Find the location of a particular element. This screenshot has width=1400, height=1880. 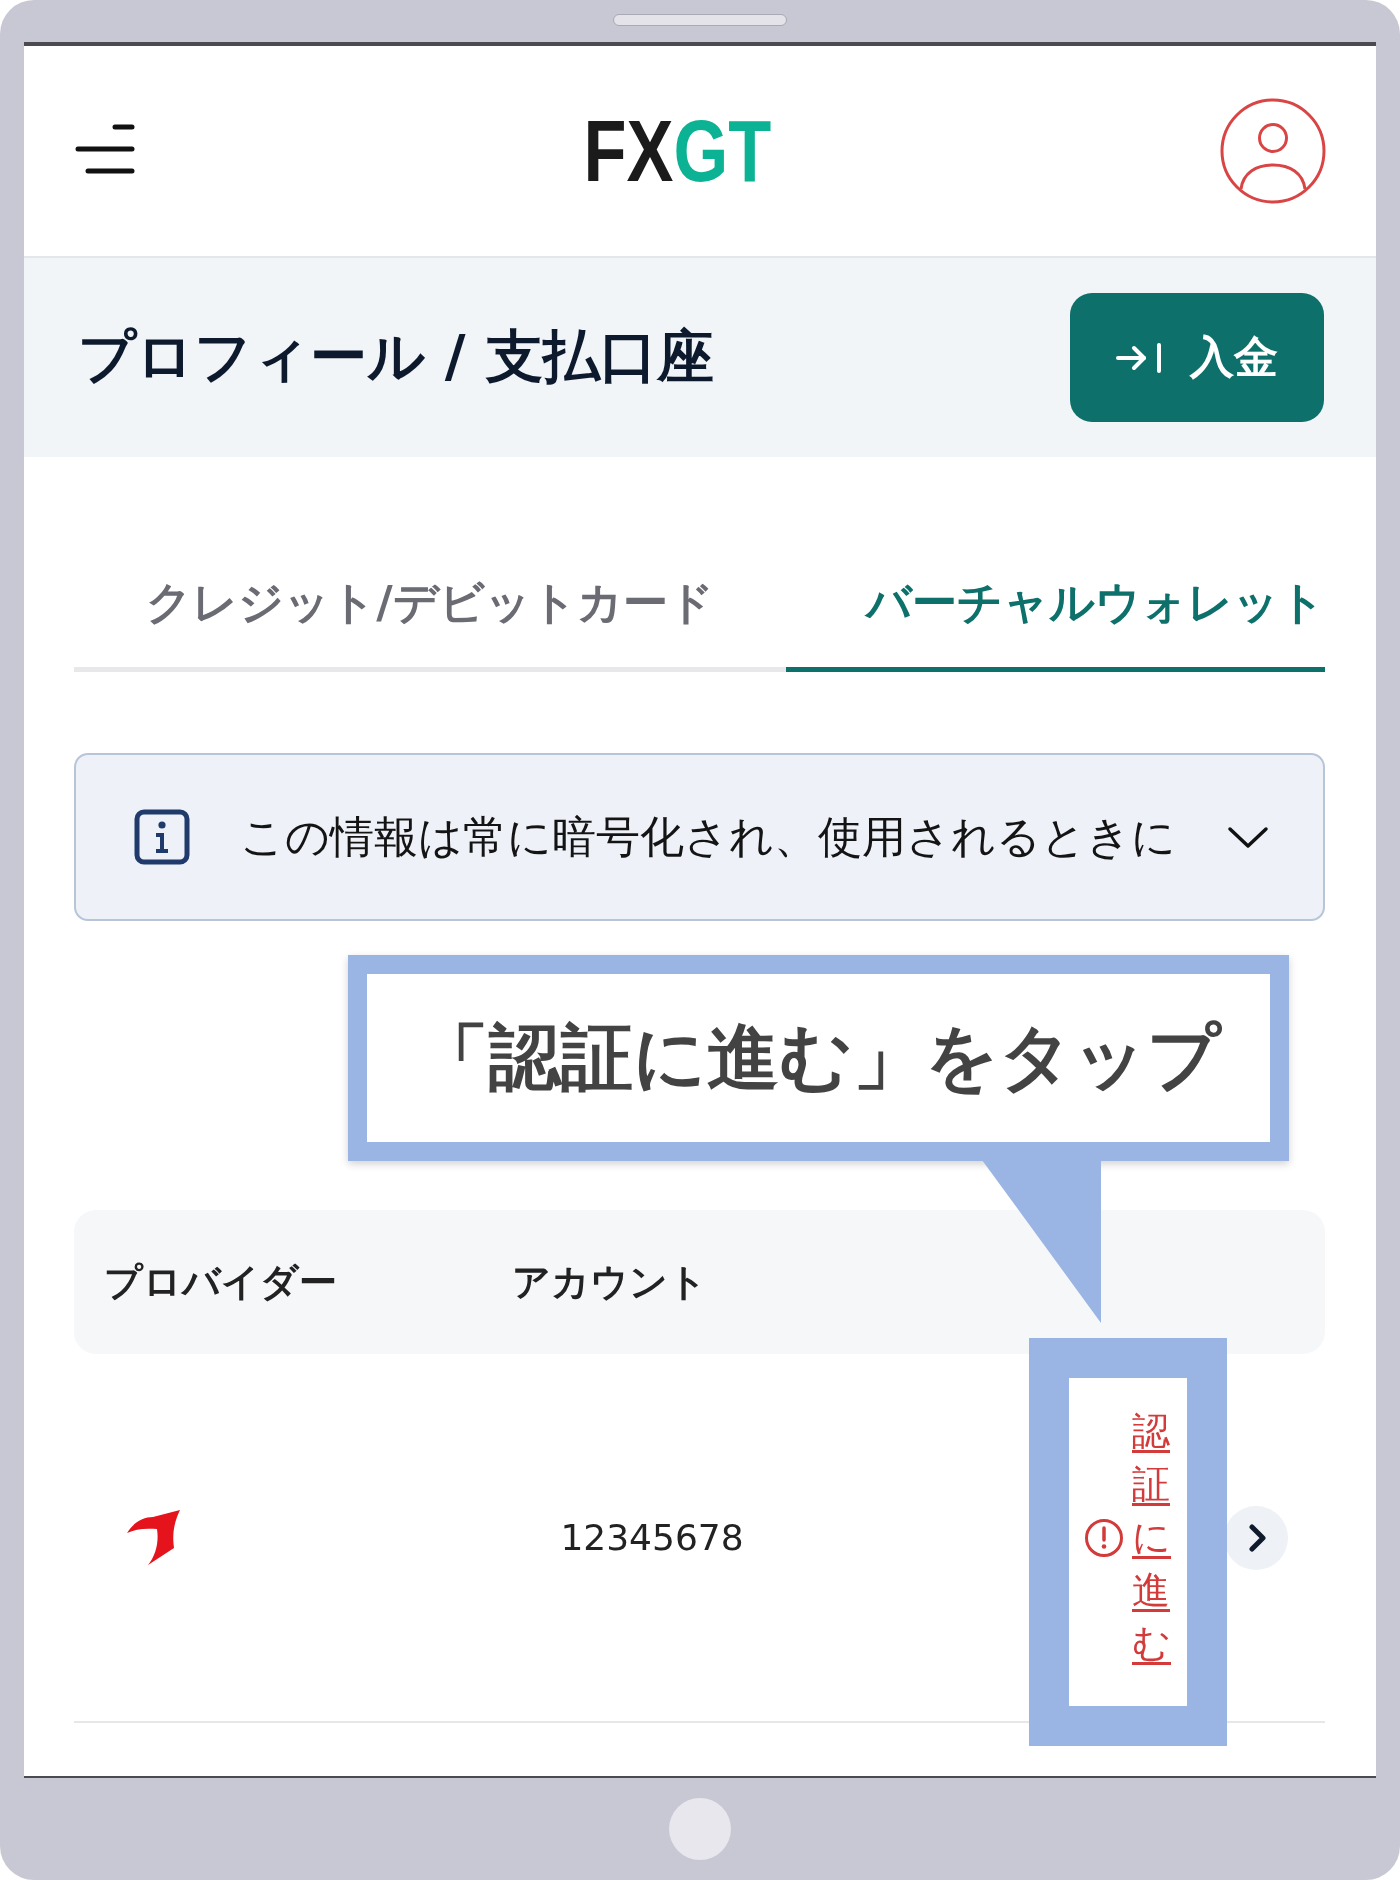

column-header: プロバイダー is located at coordinates (220, 1281).